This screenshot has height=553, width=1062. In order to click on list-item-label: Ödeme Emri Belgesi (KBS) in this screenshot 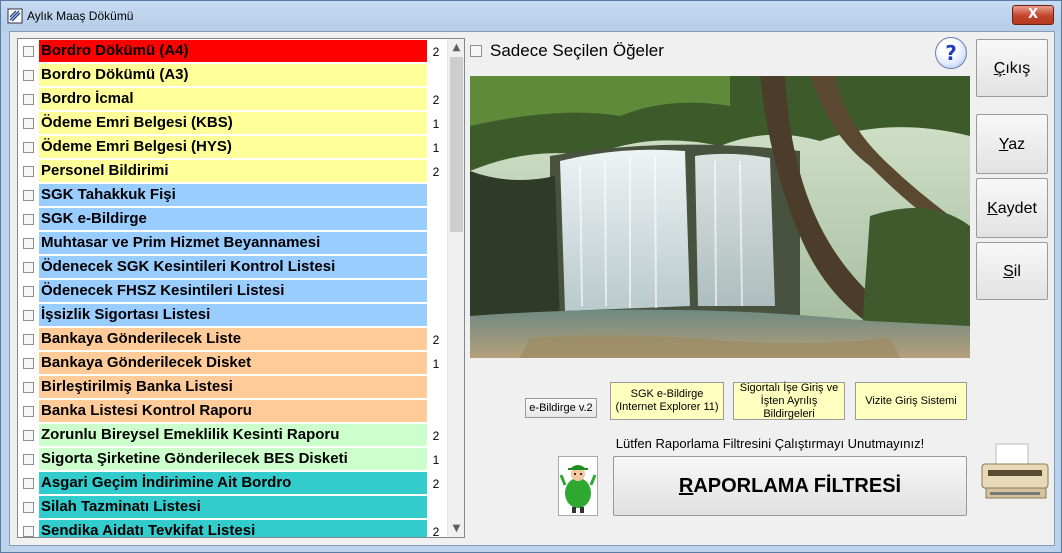, I will do `click(233, 123)`.